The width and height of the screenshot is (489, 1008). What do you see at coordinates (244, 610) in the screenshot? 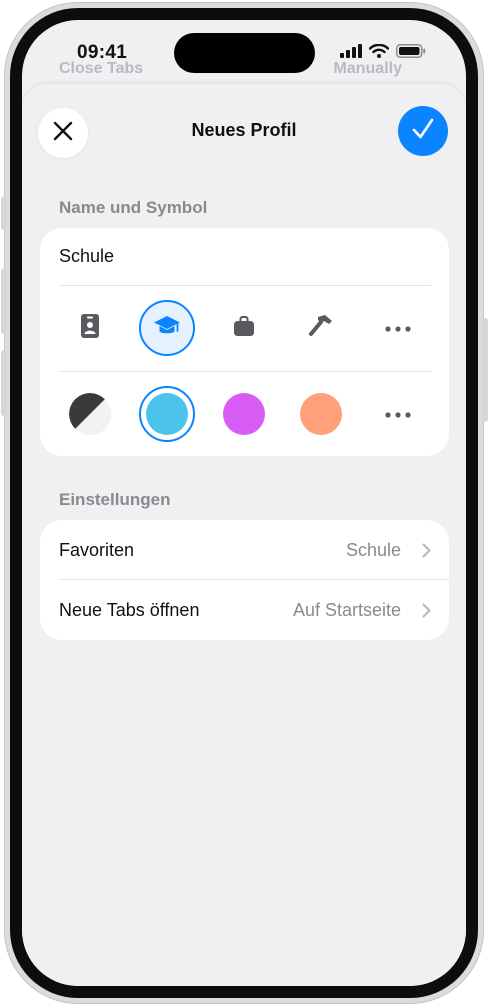
I see `settings-row-open-new-tabs: Neue Tabs öffnen Auf Startseite` at bounding box center [244, 610].